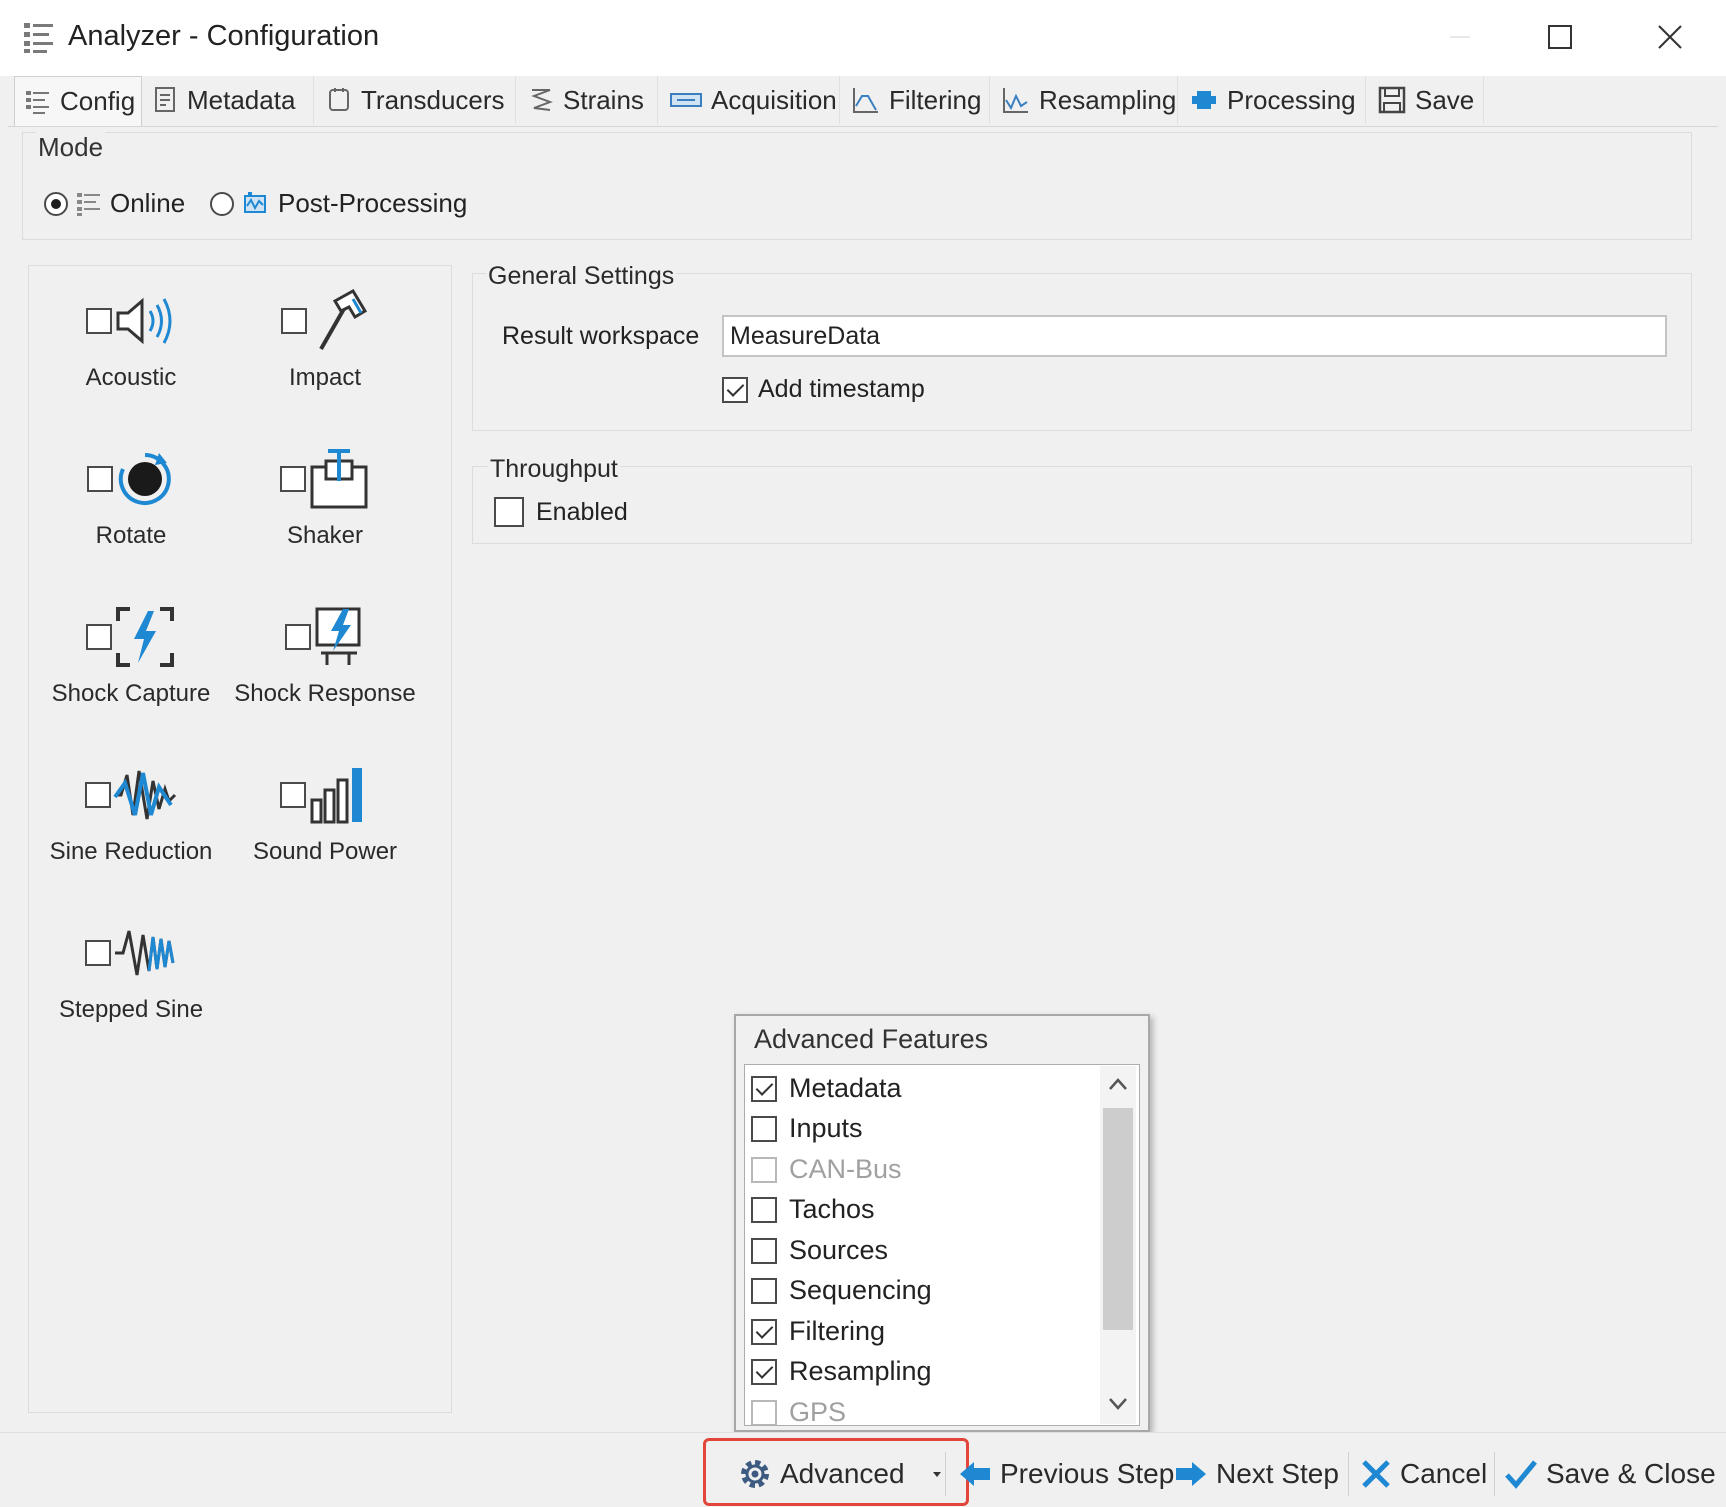 Image resolution: width=1726 pixels, height=1507 pixels. What do you see at coordinates (1670, 37) in the screenshot?
I see `close-button` at bounding box center [1670, 37].